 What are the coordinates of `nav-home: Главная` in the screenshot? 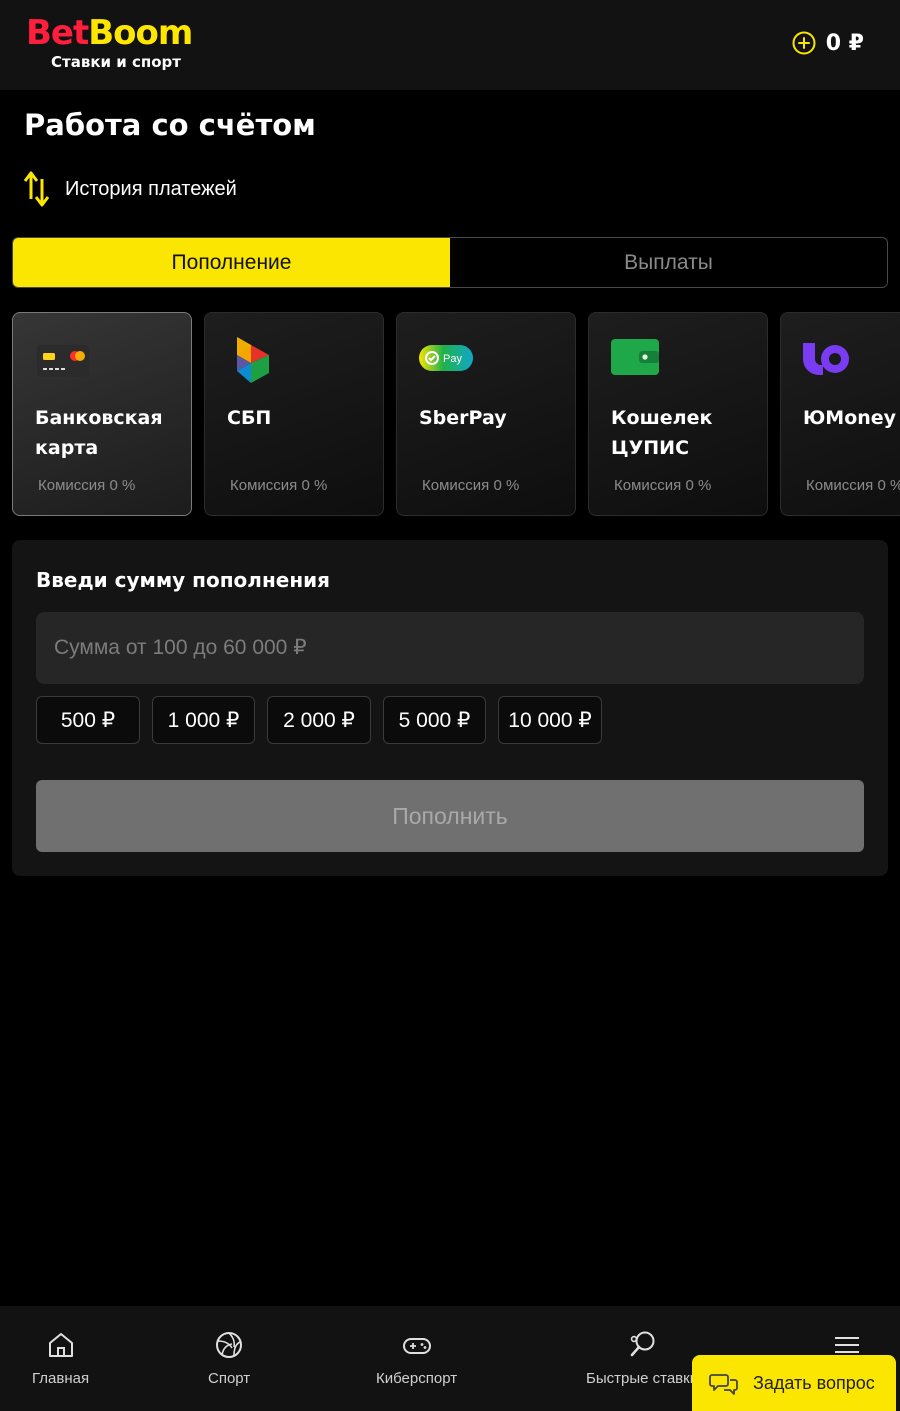 It's located at (60, 1358).